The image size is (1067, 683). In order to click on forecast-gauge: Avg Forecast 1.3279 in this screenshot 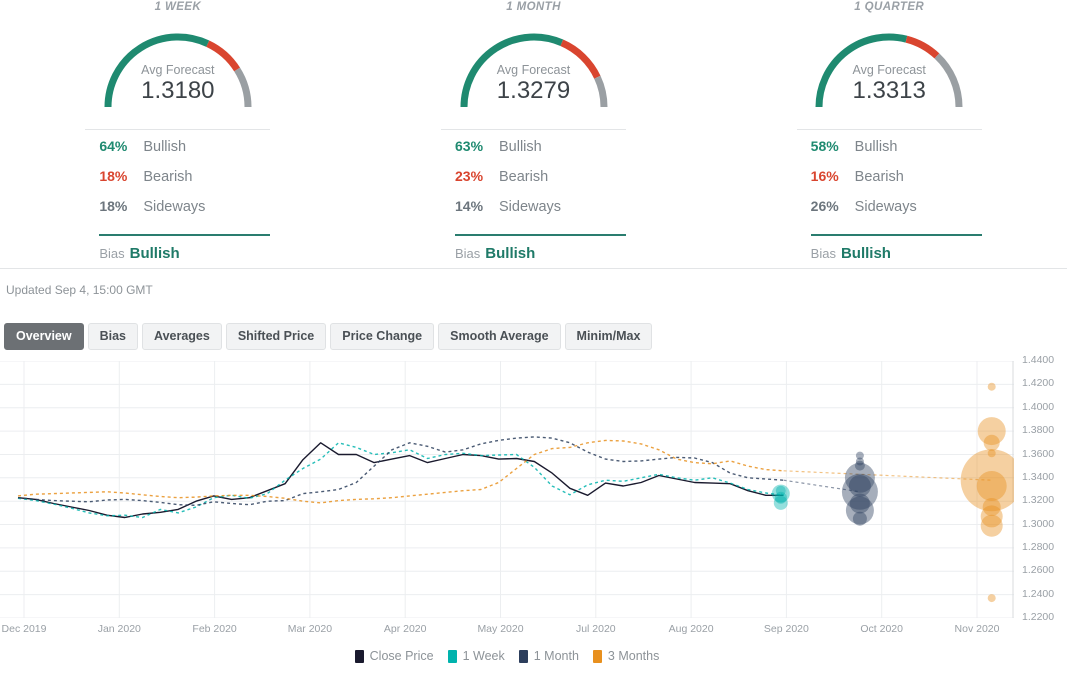, I will do `click(534, 63)`.